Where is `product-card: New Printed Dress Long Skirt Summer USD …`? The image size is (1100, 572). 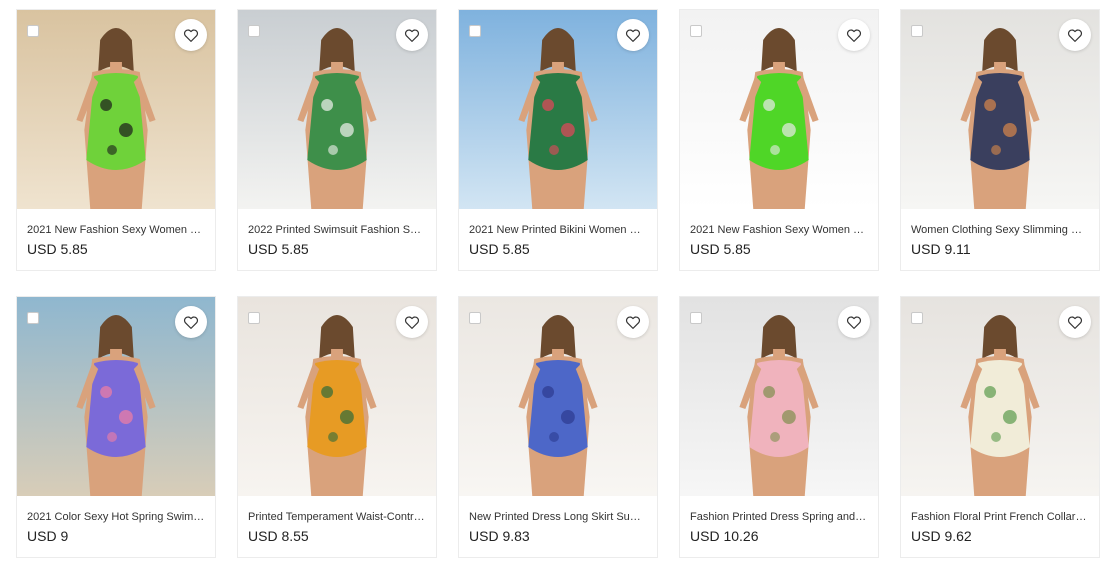
product-card: New Printed Dress Long Skirt Summer USD … is located at coordinates (558, 427).